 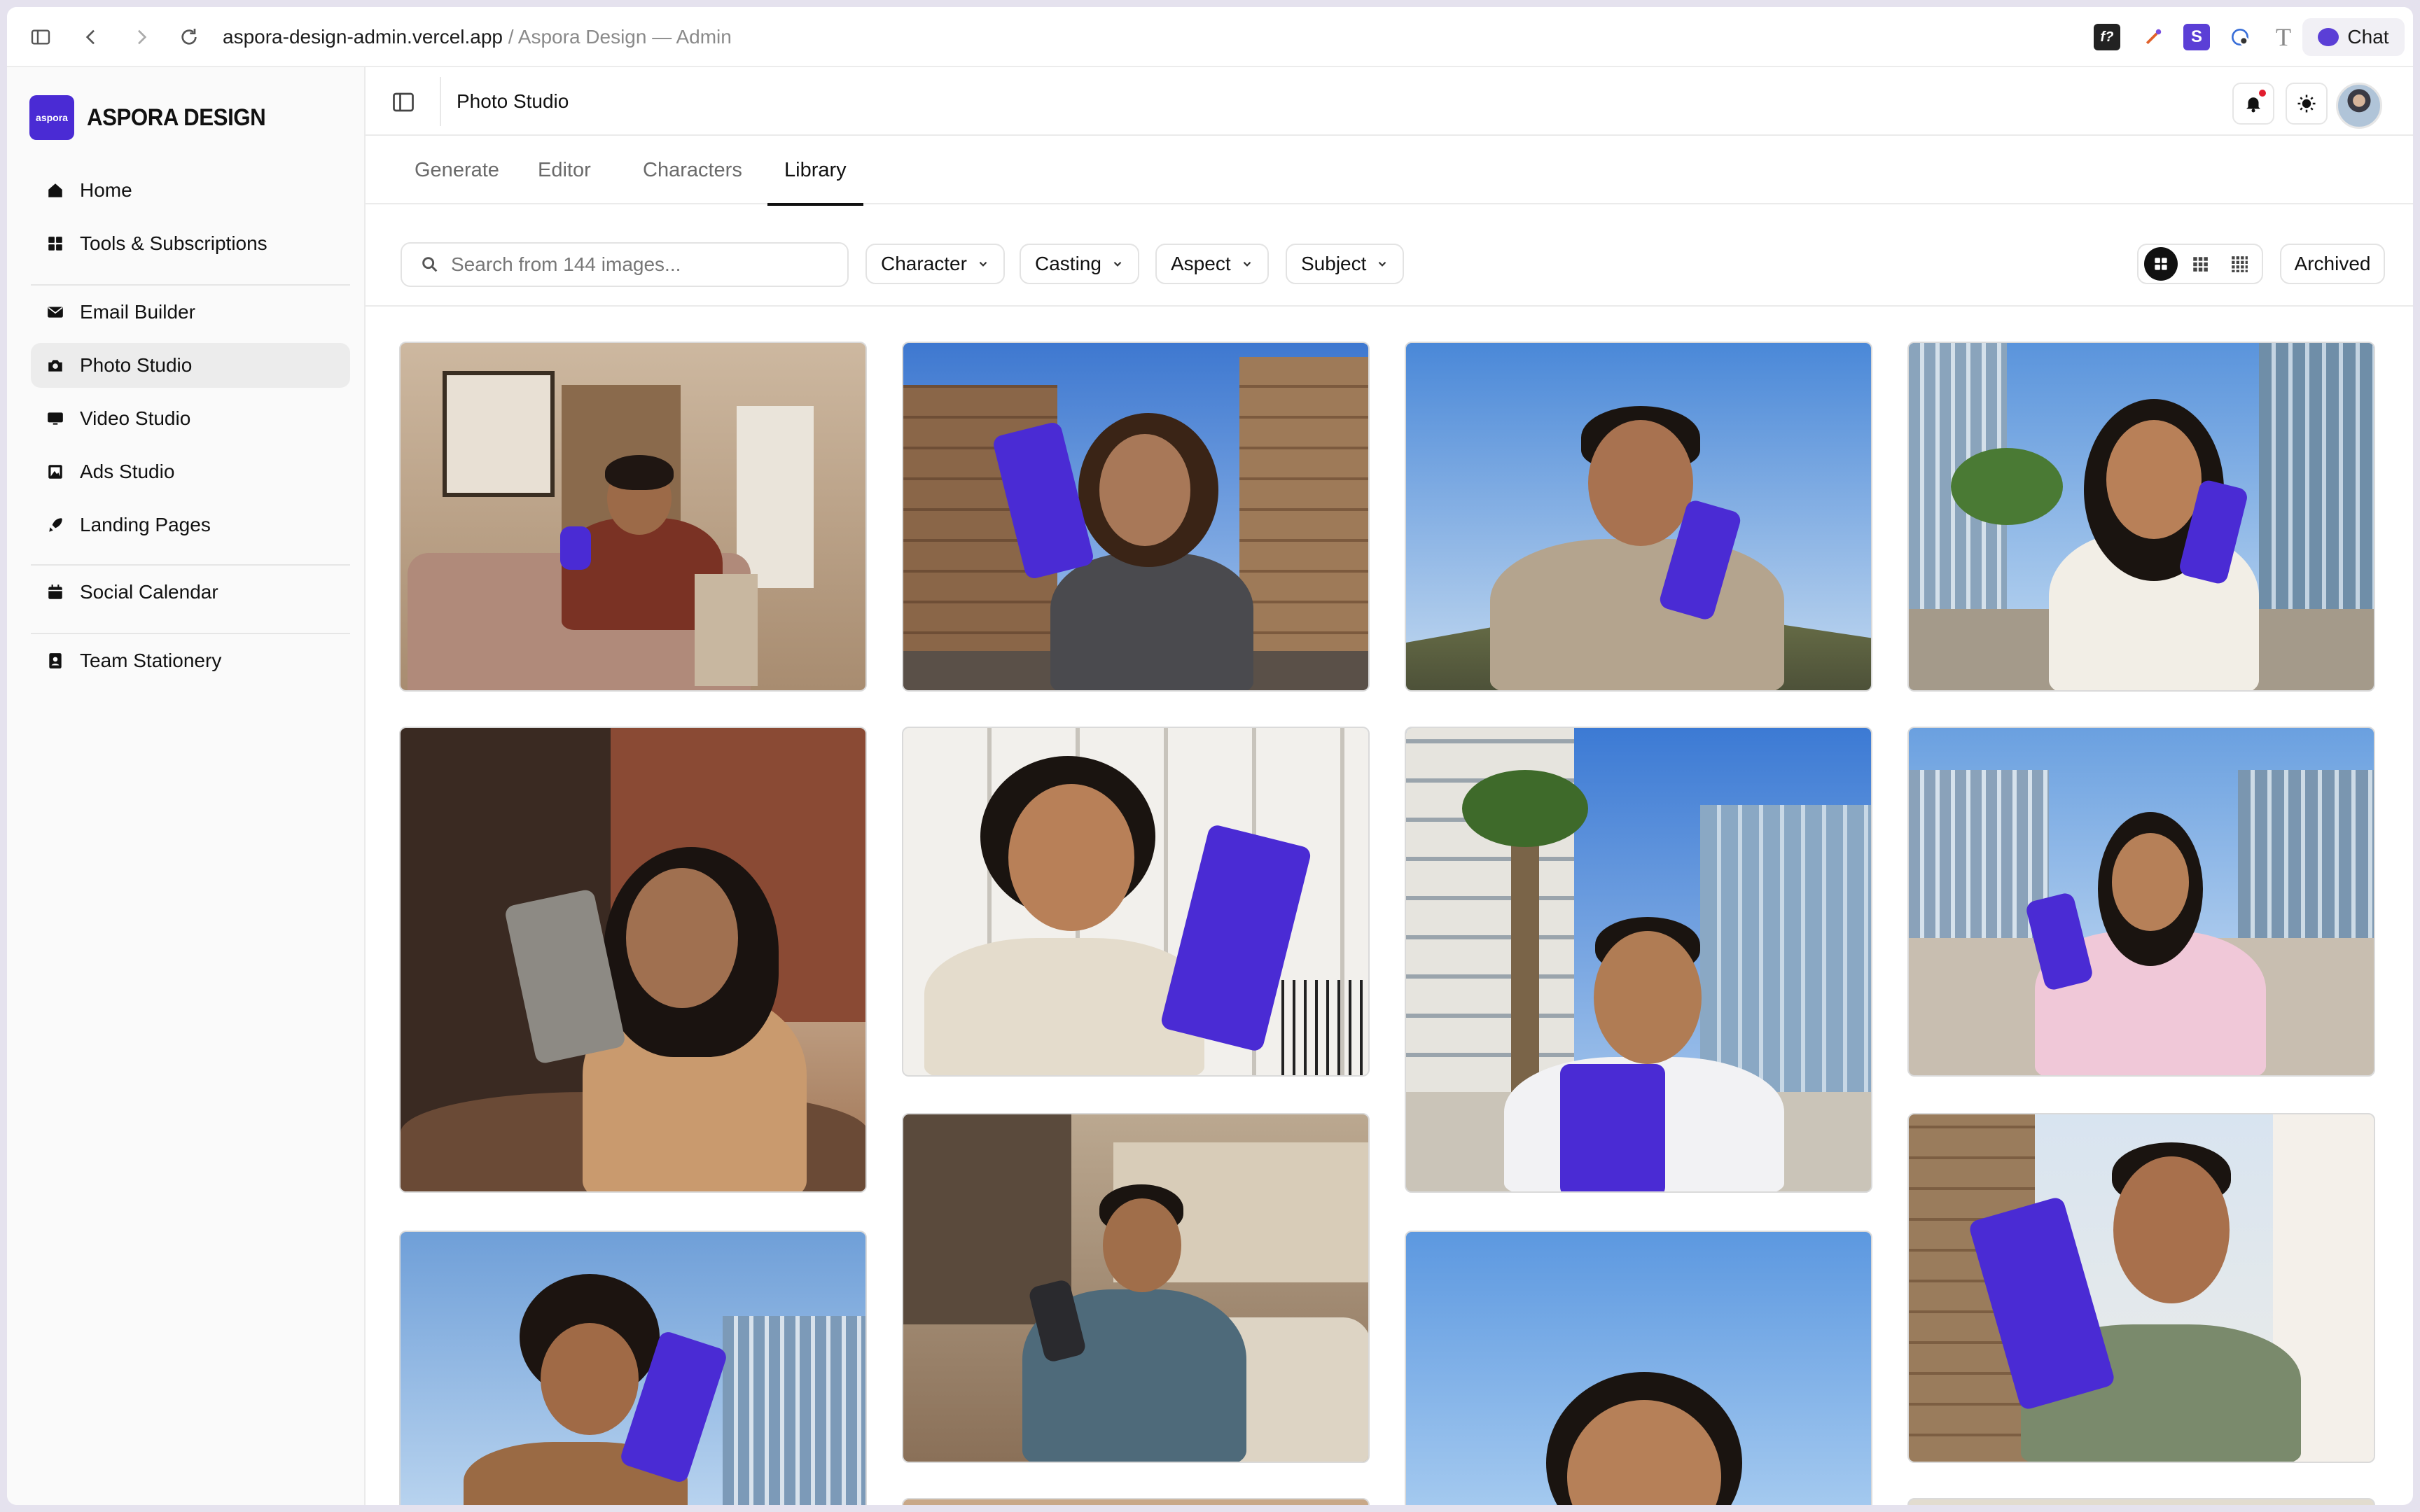 I want to click on image-glass-building, so click(x=794, y=1410).